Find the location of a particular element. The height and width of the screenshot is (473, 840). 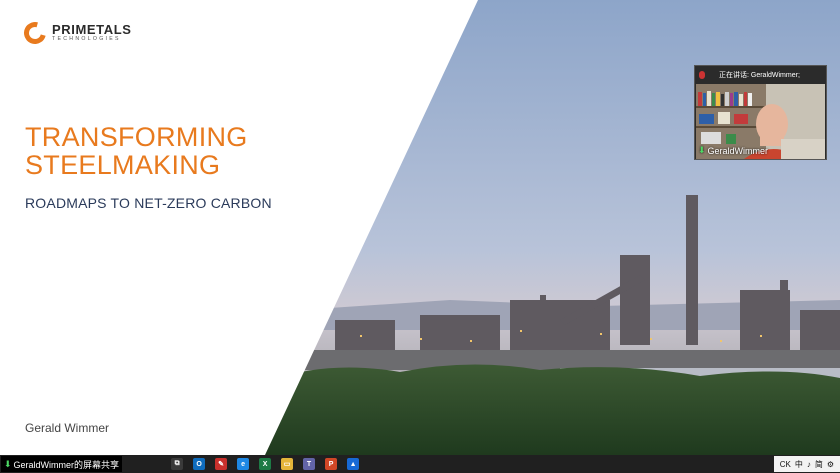

ime-chinese-icon: 中 is located at coordinates (799, 464).